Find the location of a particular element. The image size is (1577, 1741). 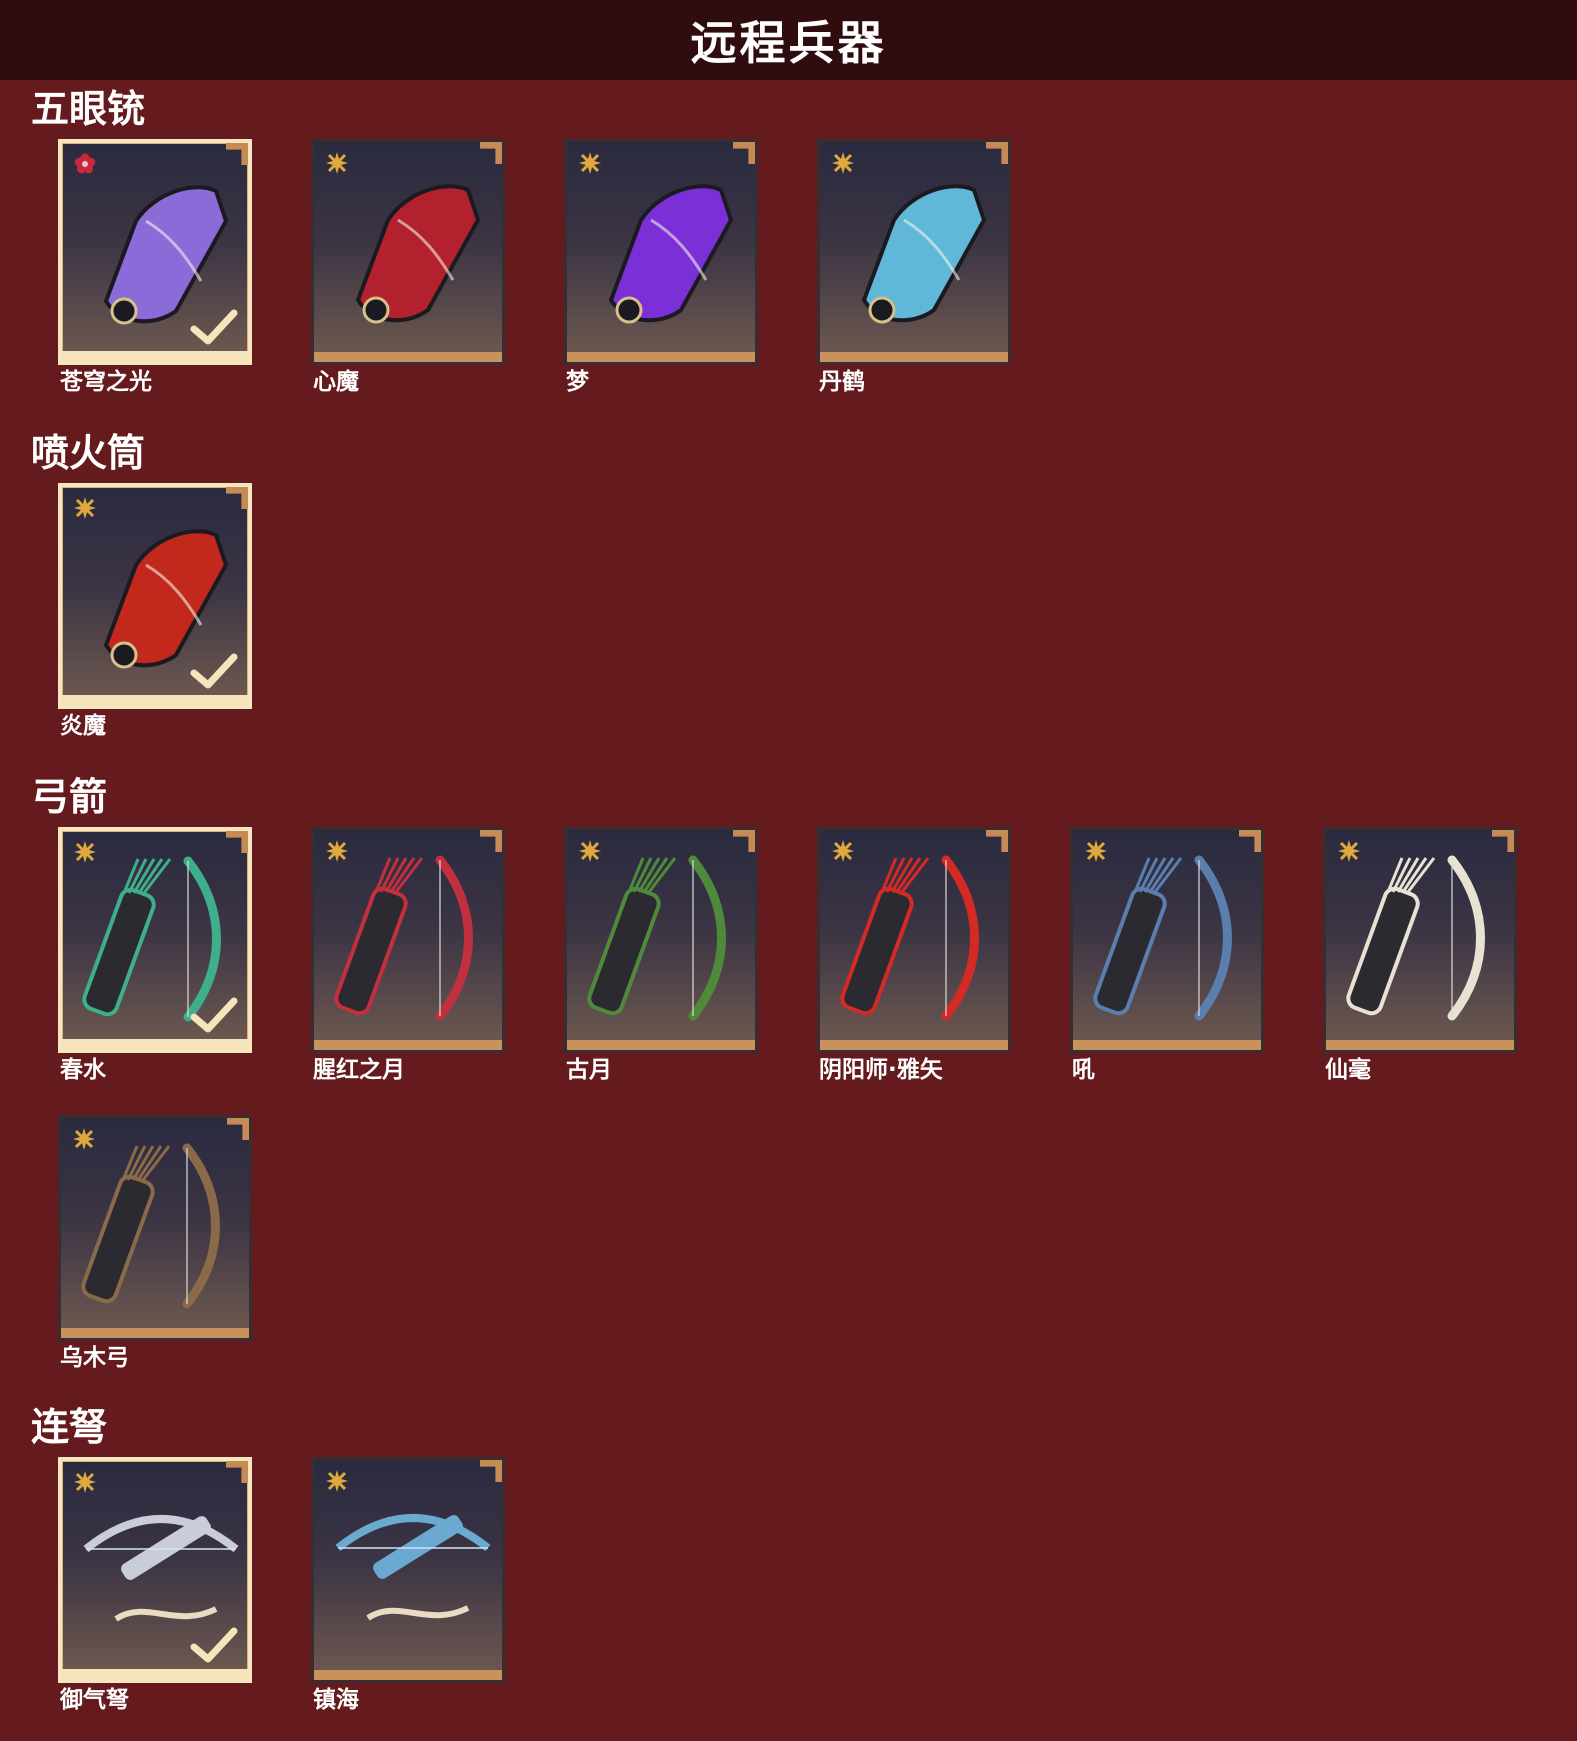

weapon-card: 苍穹之光 is located at coordinates (155, 267).